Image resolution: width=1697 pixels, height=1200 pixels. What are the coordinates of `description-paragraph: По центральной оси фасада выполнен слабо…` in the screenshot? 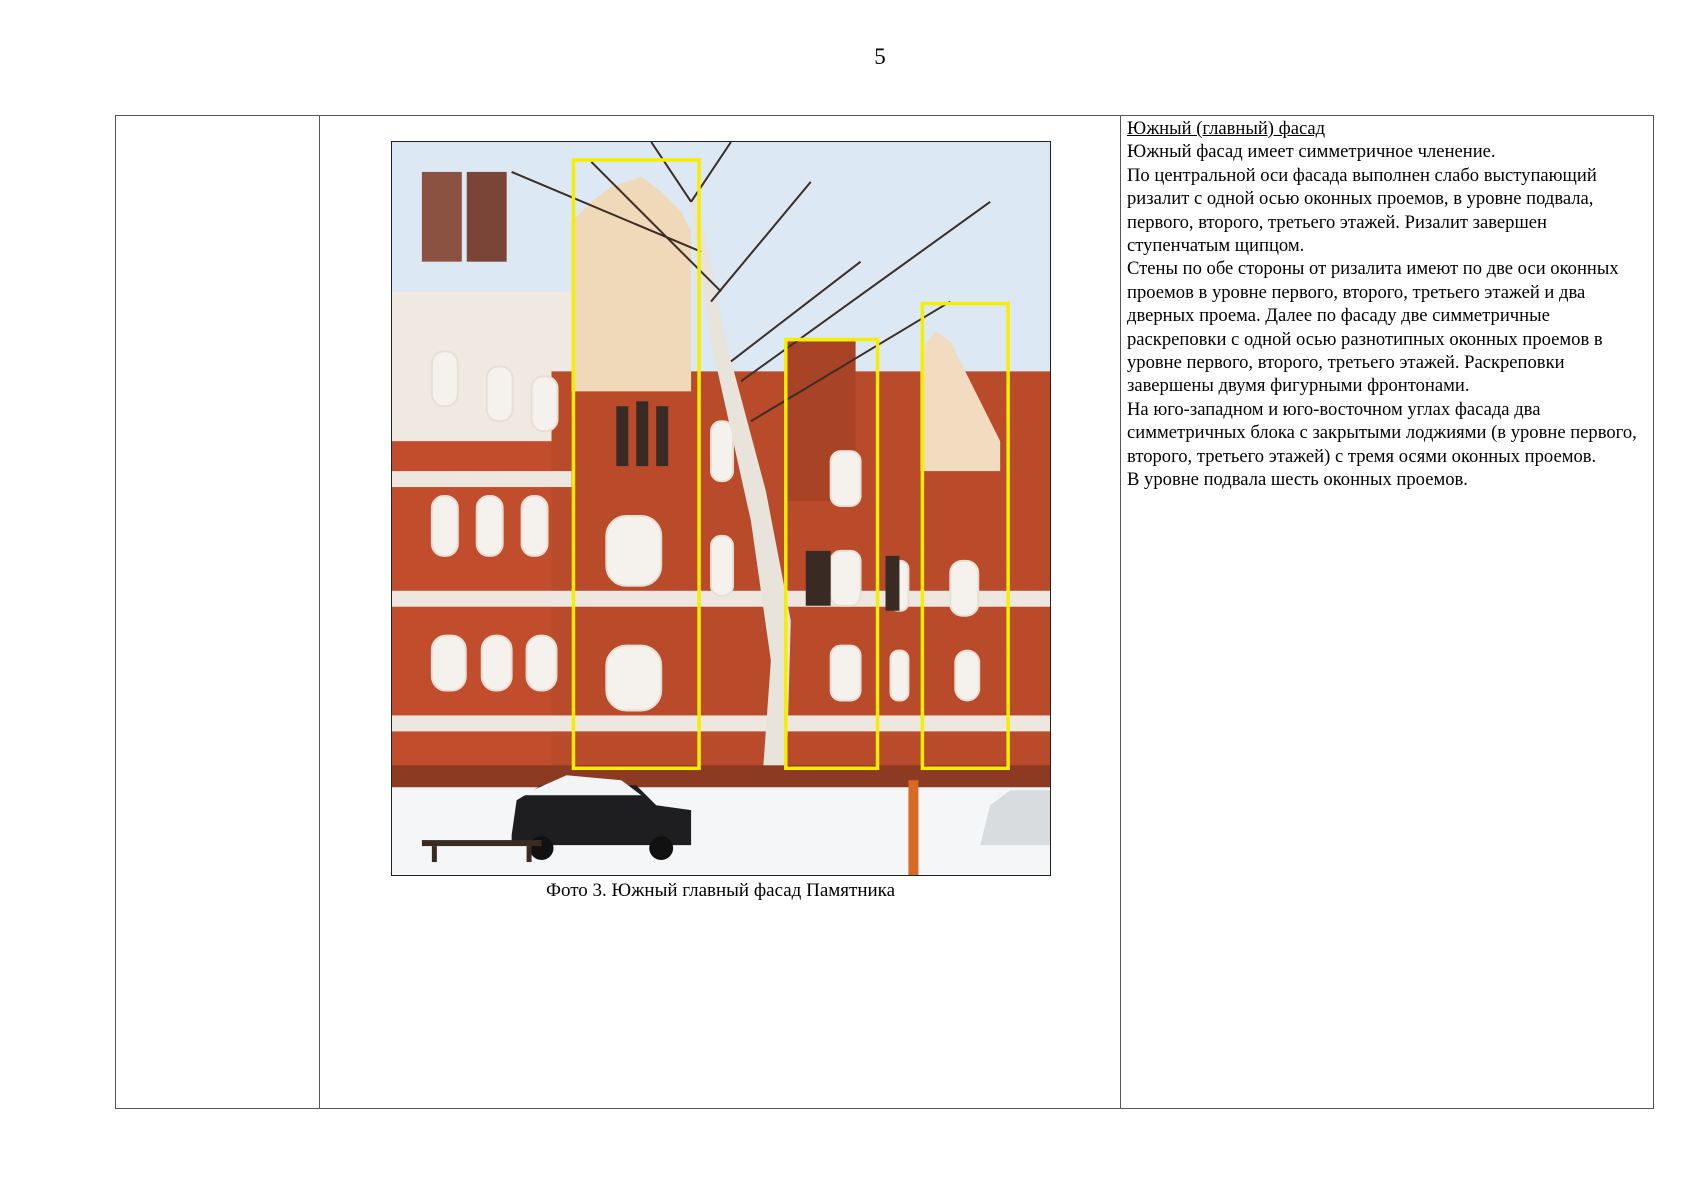 It's located at (1362, 210).